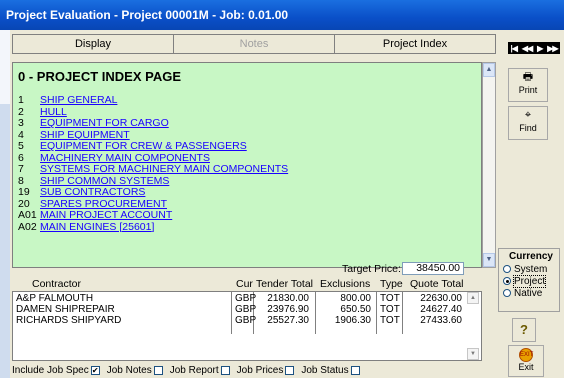 This screenshot has height=378, width=564. What do you see at coordinates (194, 370) in the screenshot?
I see `check-label: Job Report` at bounding box center [194, 370].